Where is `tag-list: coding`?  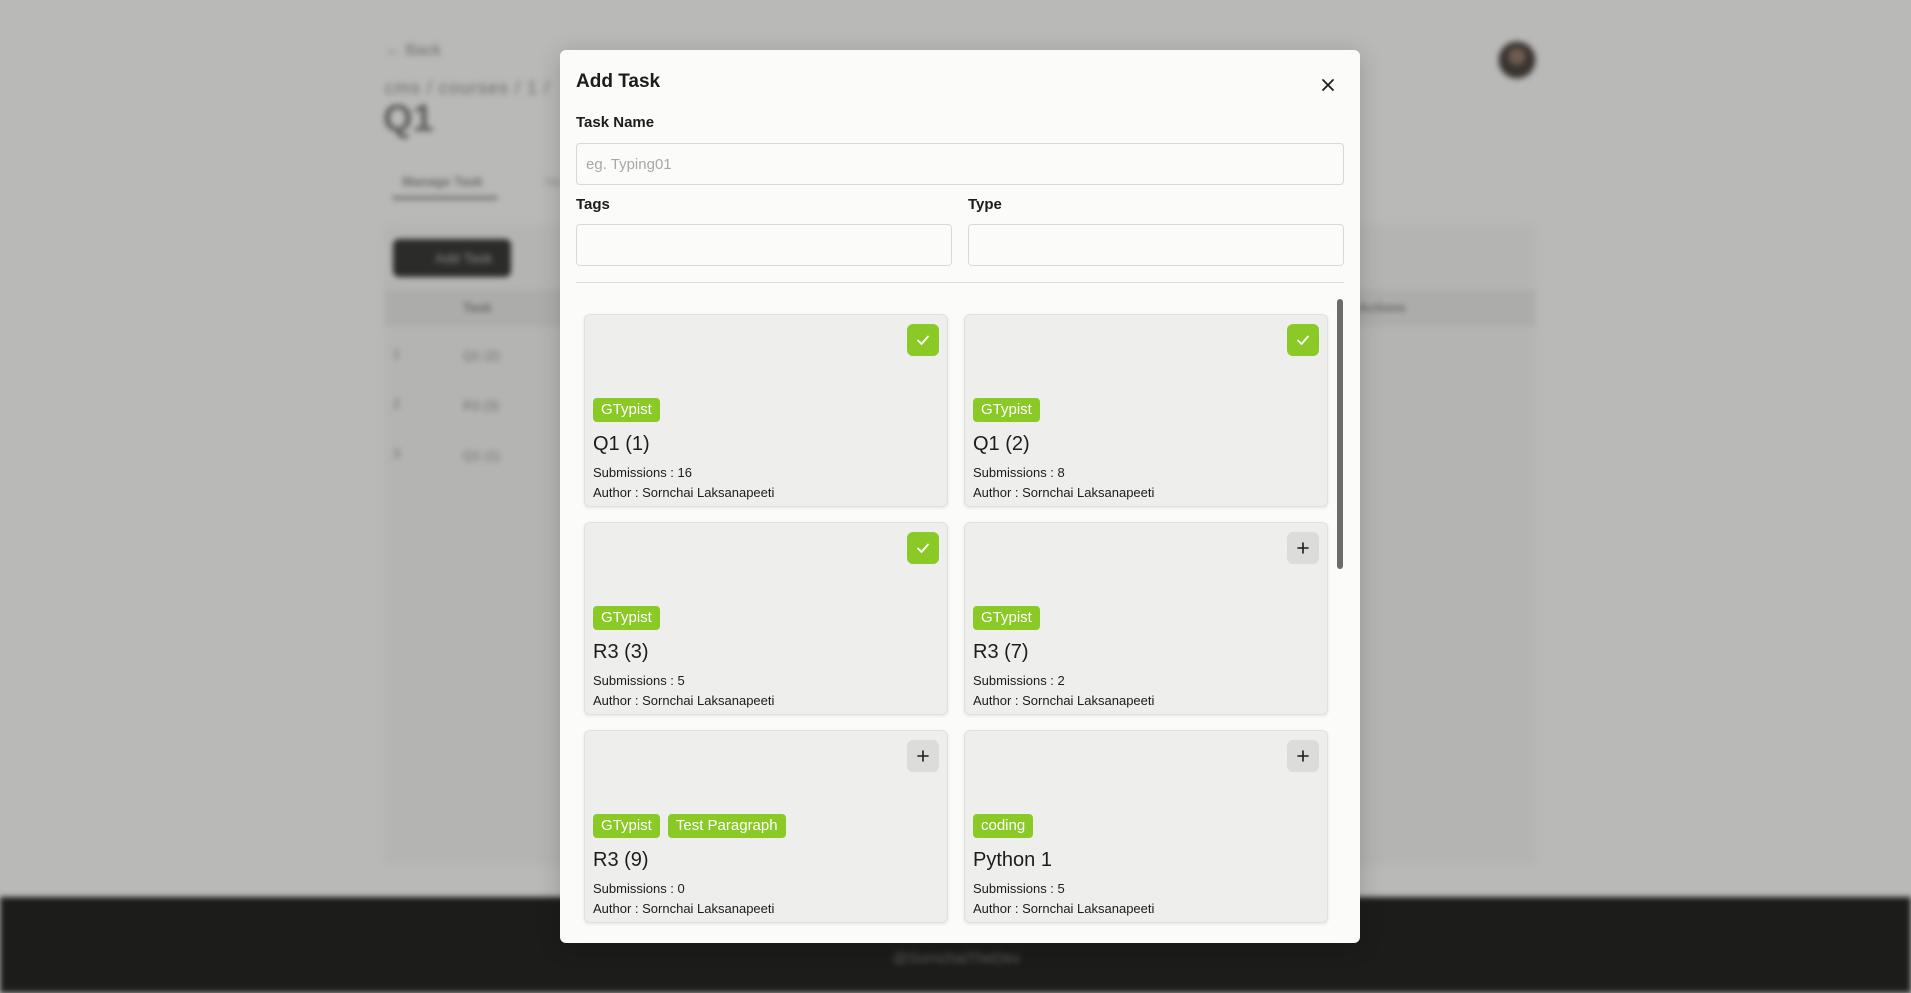 tag-list: coding is located at coordinates (1003, 826).